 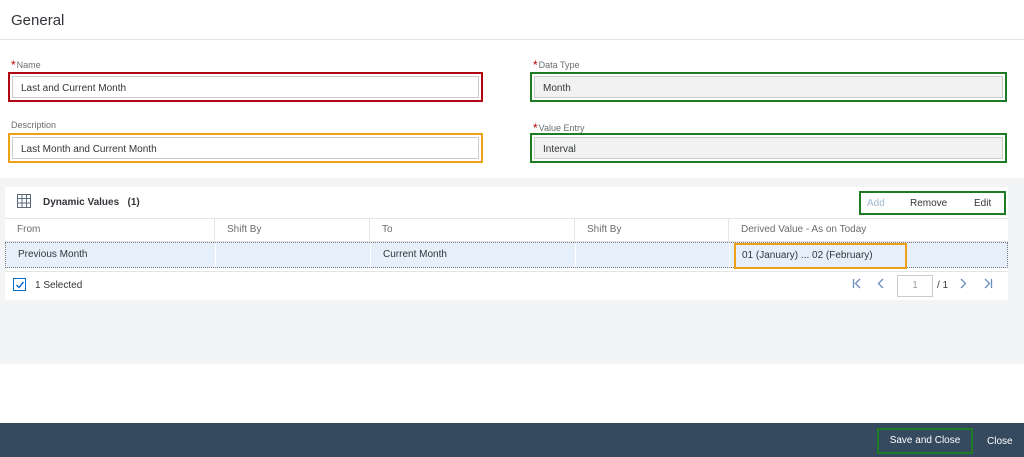 I want to click on page-number-input: 1, so click(x=915, y=286).